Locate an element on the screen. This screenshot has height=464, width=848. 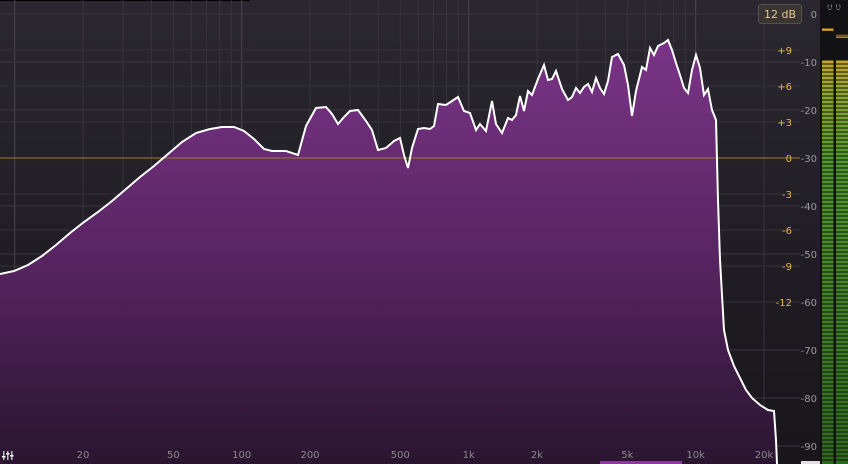
frequency-label: 2k is located at coordinates (537, 455).